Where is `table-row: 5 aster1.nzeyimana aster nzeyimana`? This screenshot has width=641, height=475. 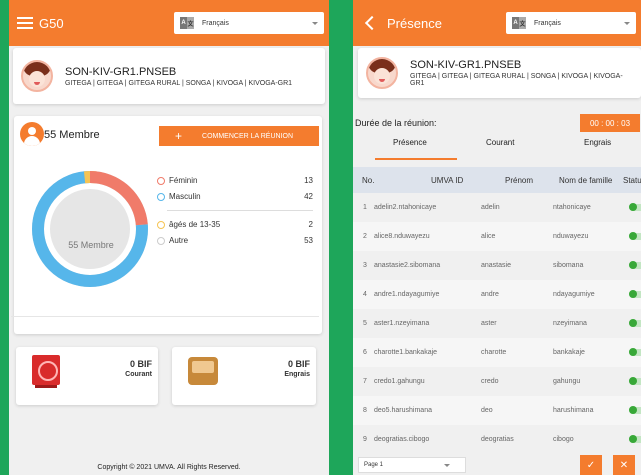 table-row: 5 aster1.nzeyimana aster nzeyimana is located at coordinates (497, 323).